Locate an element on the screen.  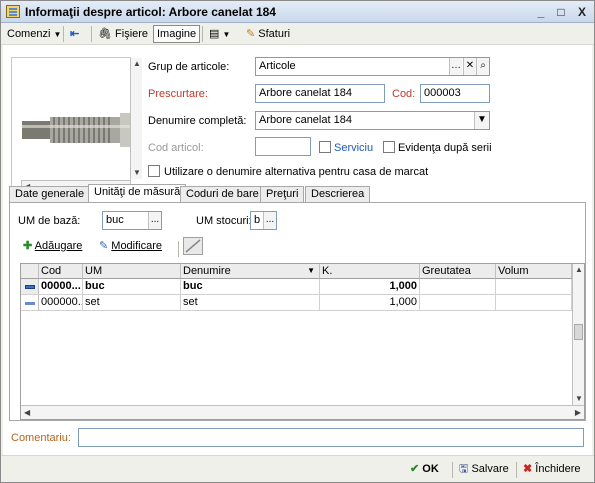
column-header: UM is located at coordinates (132, 271).